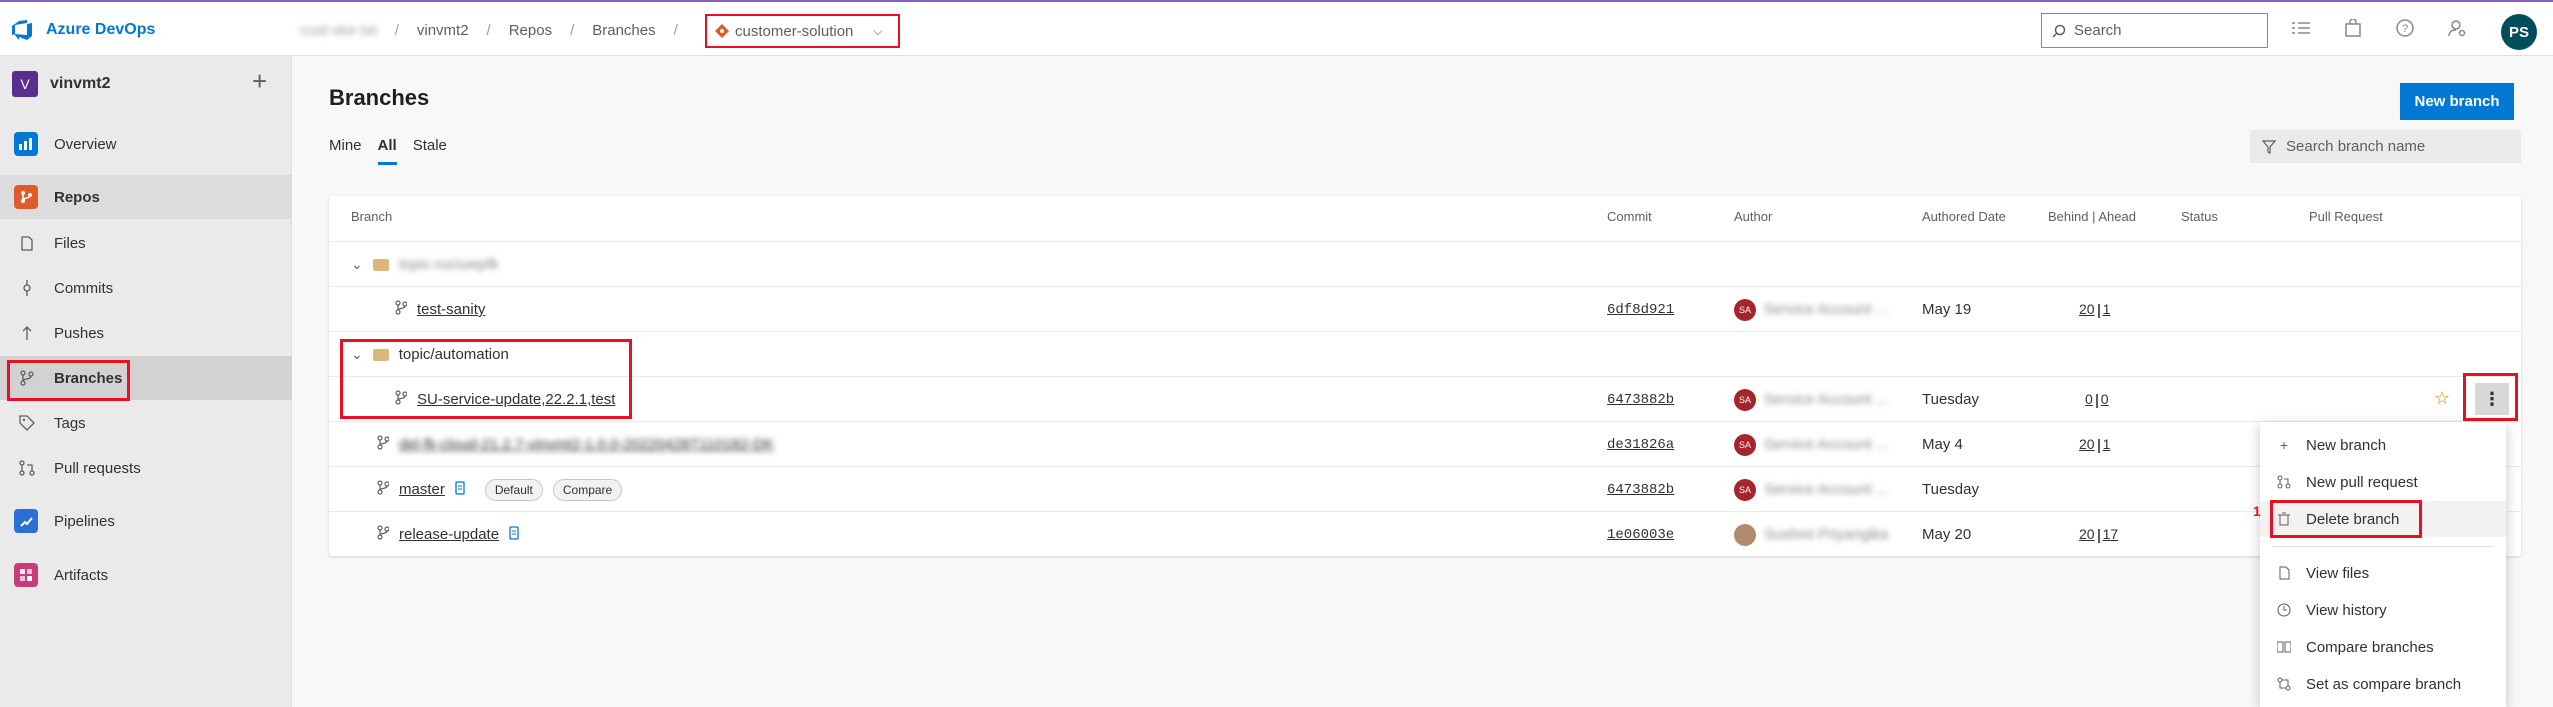 Image resolution: width=2553 pixels, height=707 pixels. I want to click on branch-name-link: release-update, so click(449, 534).